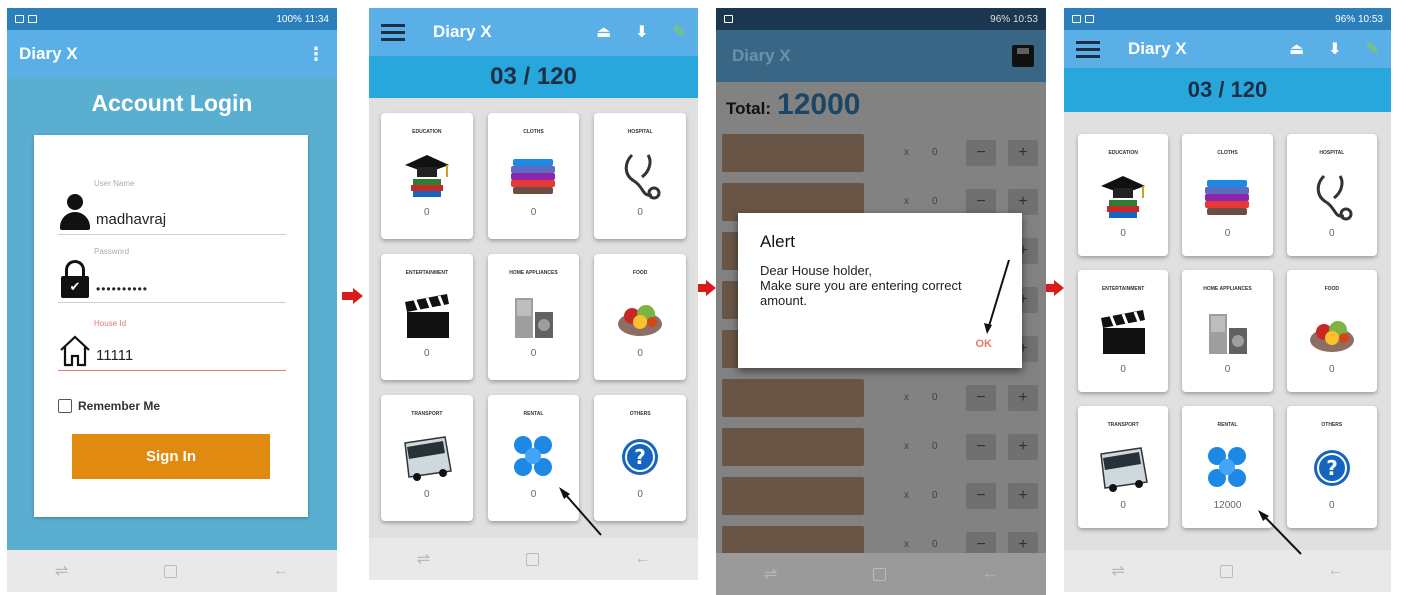  Describe the element at coordinates (114, 357) in the screenshot. I see `house-id-input: 11111` at that location.